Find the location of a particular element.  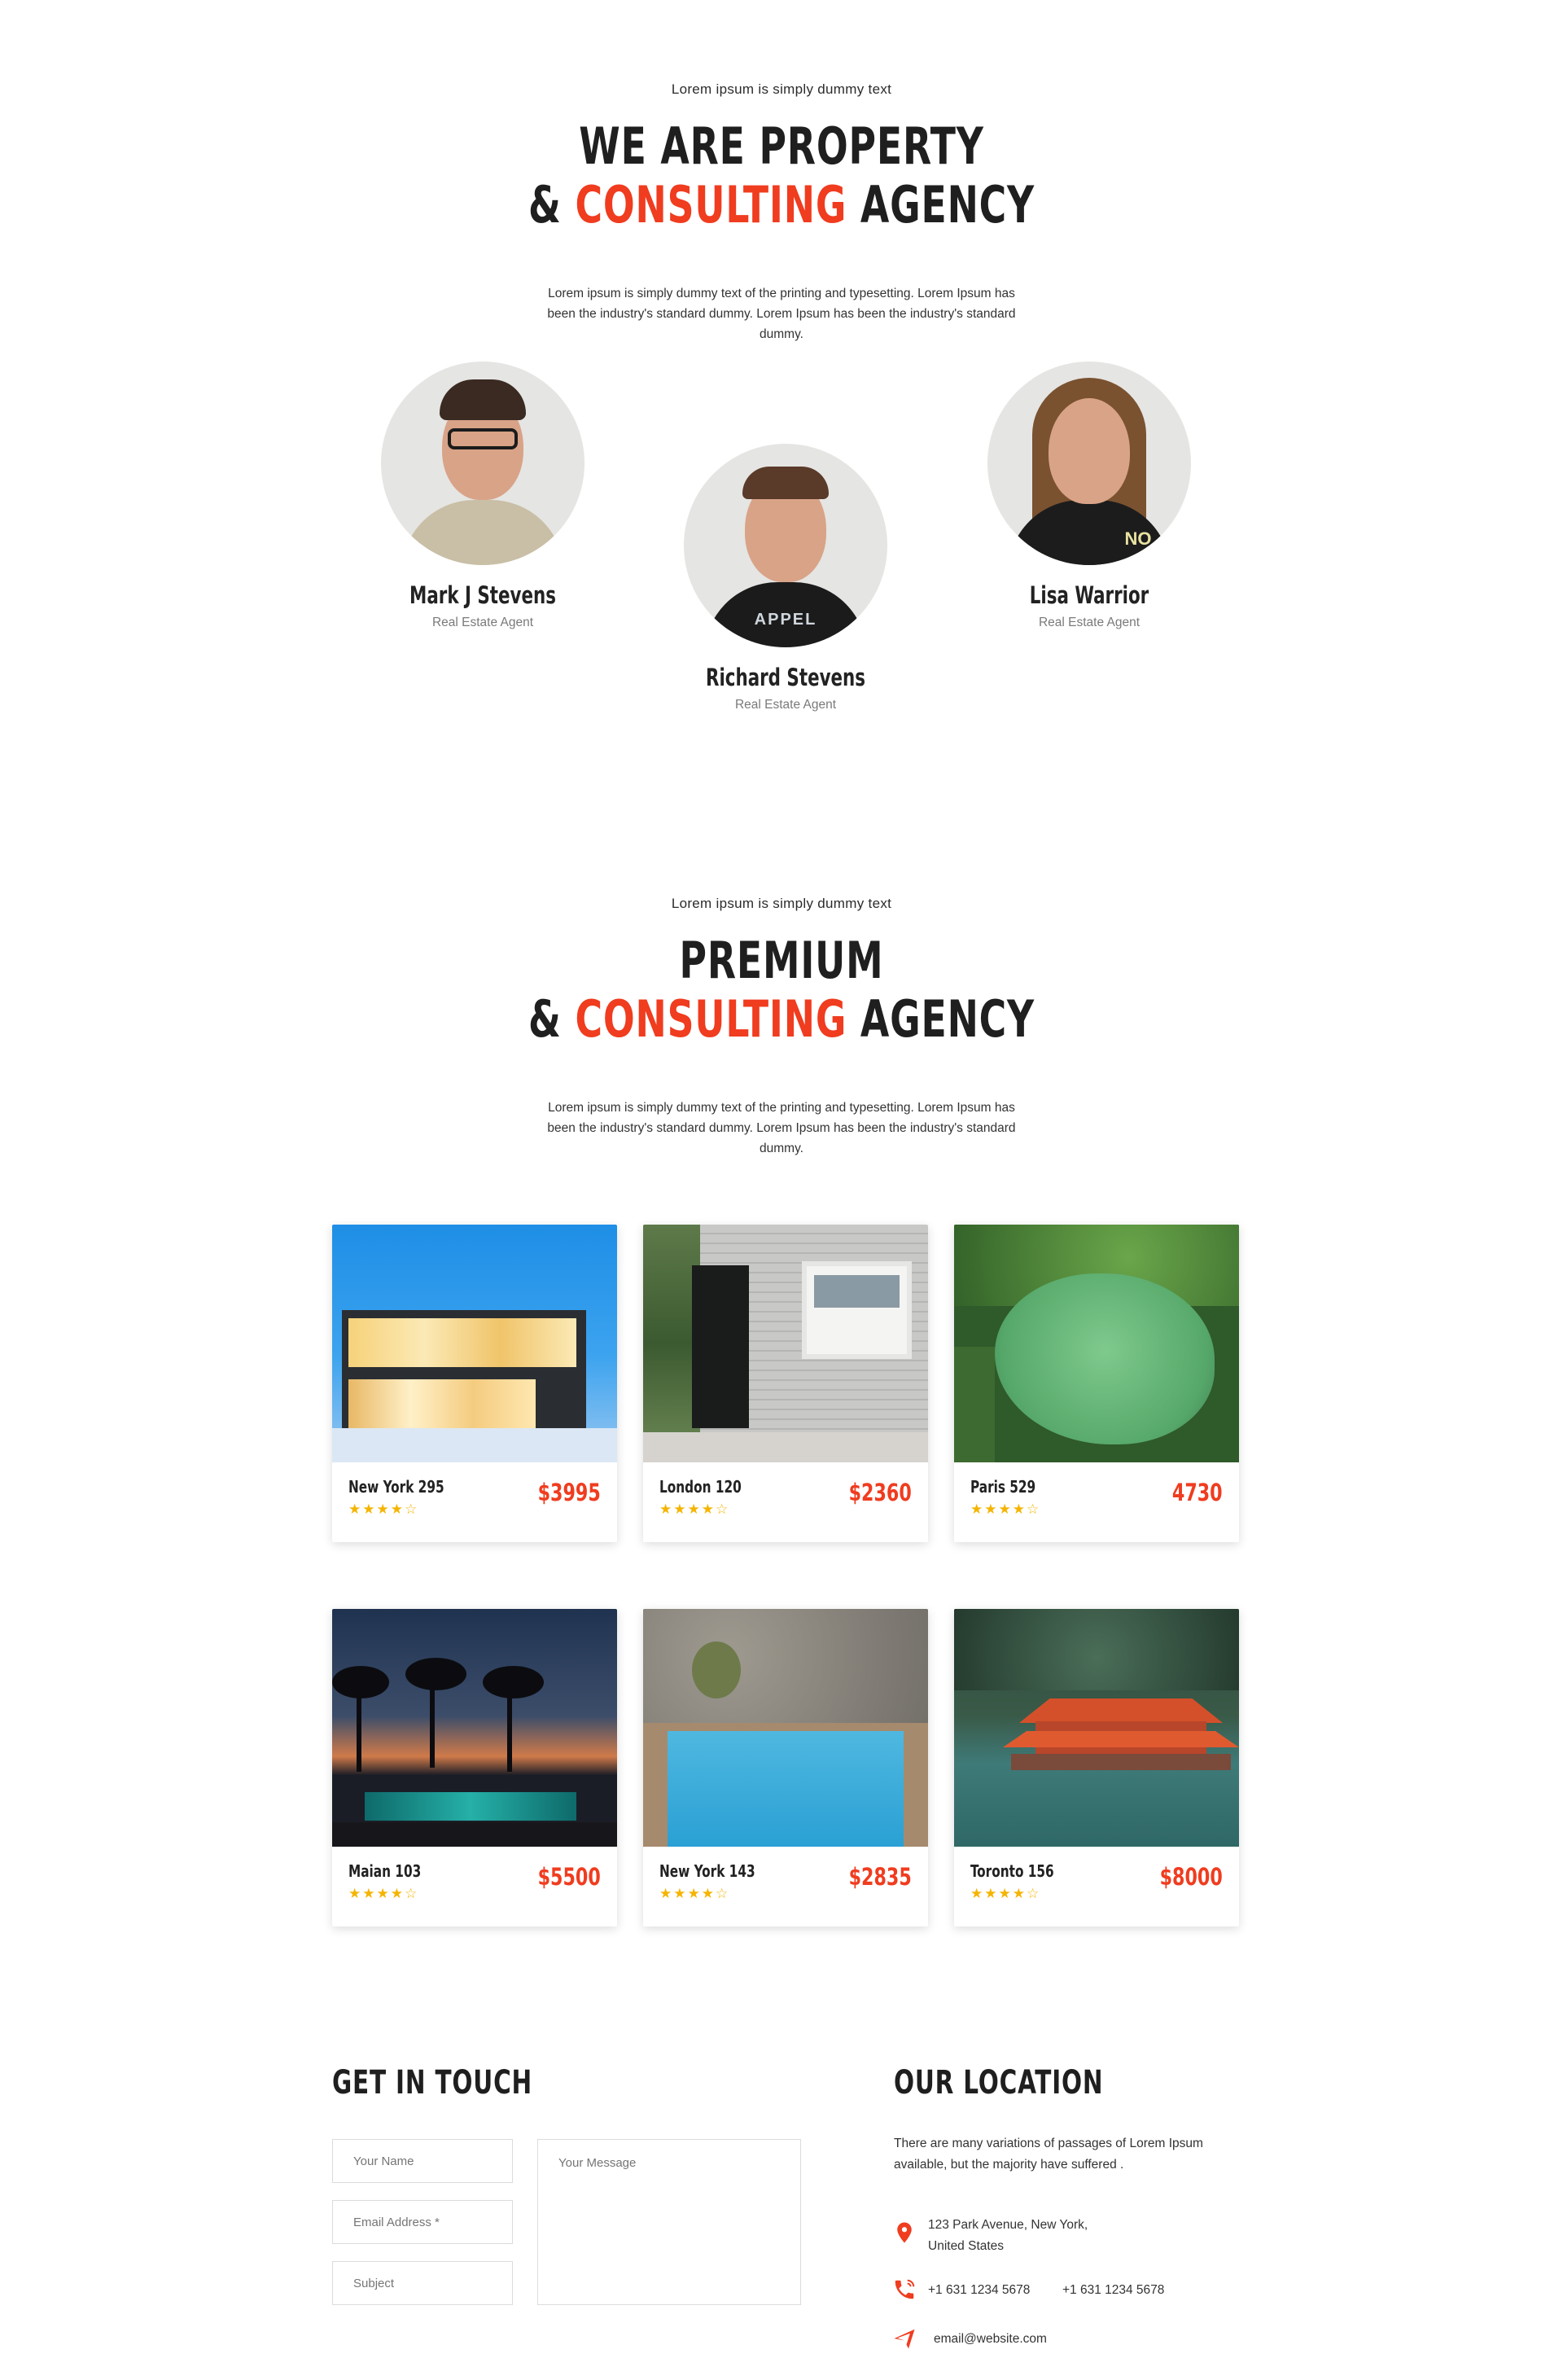

about-title-end: AGENCY is located at coordinates (947, 204).